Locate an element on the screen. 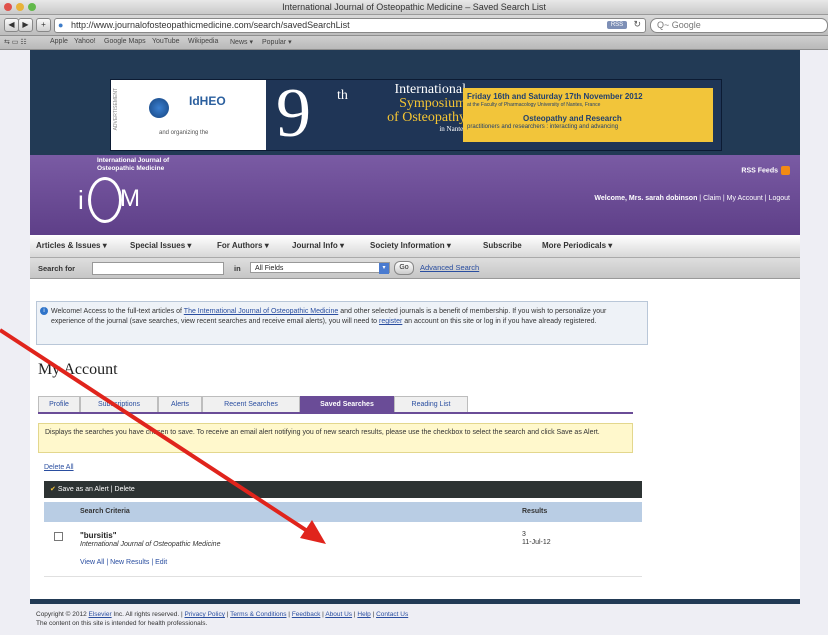 This screenshot has height=635, width=828. back-button: ◀ is located at coordinates (11, 25).